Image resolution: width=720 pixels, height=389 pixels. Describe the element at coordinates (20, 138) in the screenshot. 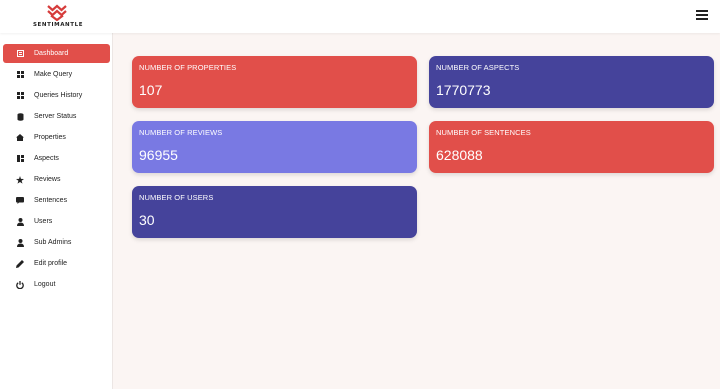

I see `home-icon` at that location.